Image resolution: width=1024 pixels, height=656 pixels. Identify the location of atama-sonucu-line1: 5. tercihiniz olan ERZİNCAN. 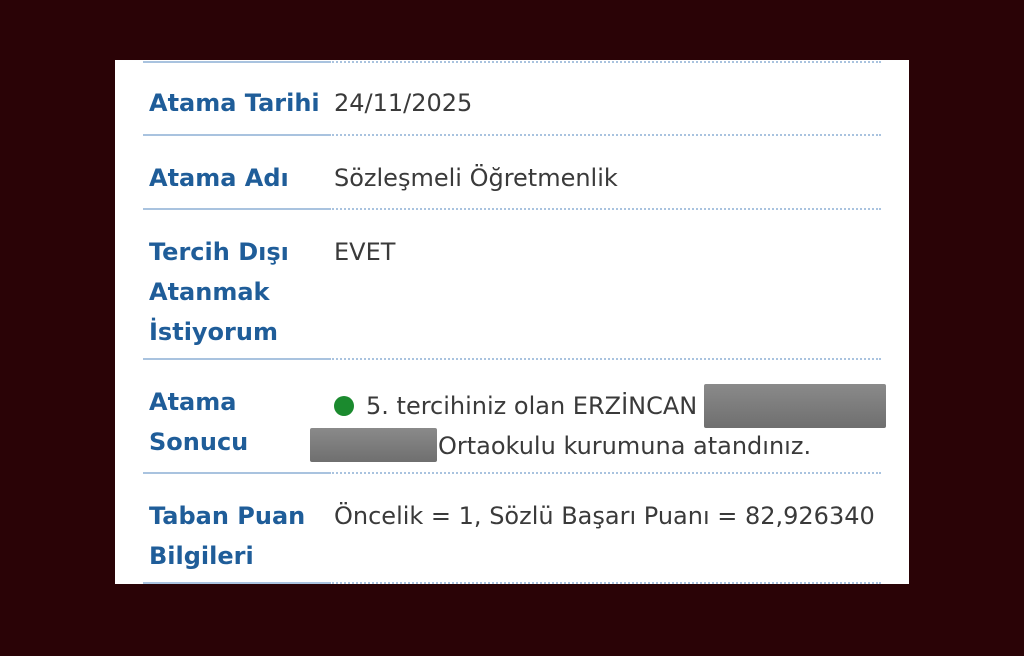
(515, 406).